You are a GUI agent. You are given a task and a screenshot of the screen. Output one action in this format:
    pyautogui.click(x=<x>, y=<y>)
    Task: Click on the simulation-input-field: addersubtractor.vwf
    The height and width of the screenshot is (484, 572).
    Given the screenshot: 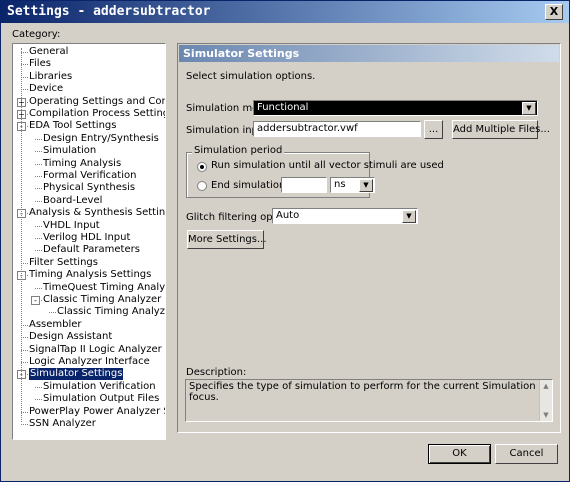 What is the action you would take?
    pyautogui.click(x=337, y=129)
    